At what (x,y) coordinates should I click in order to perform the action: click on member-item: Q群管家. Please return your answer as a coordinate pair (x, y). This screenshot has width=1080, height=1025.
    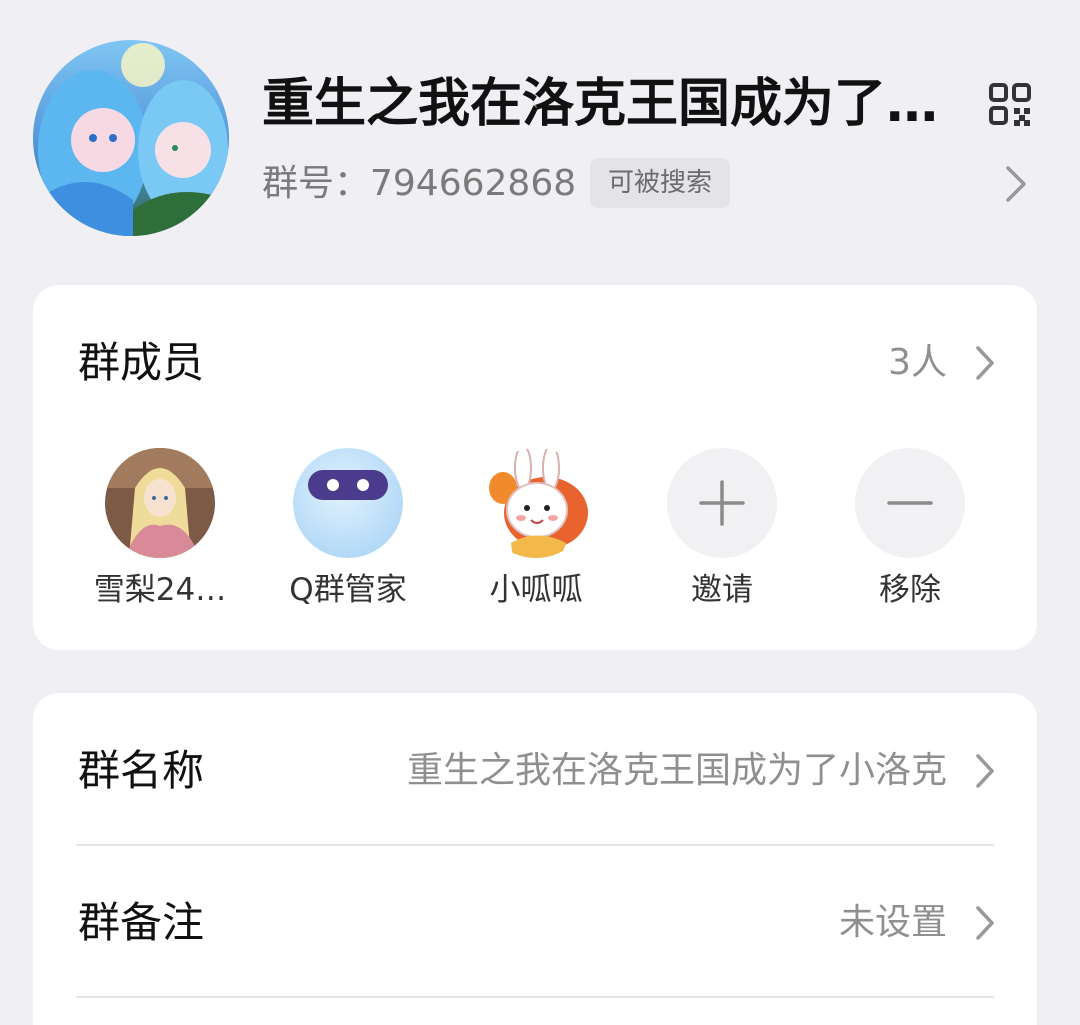
    Looking at the image, I should click on (348, 529).